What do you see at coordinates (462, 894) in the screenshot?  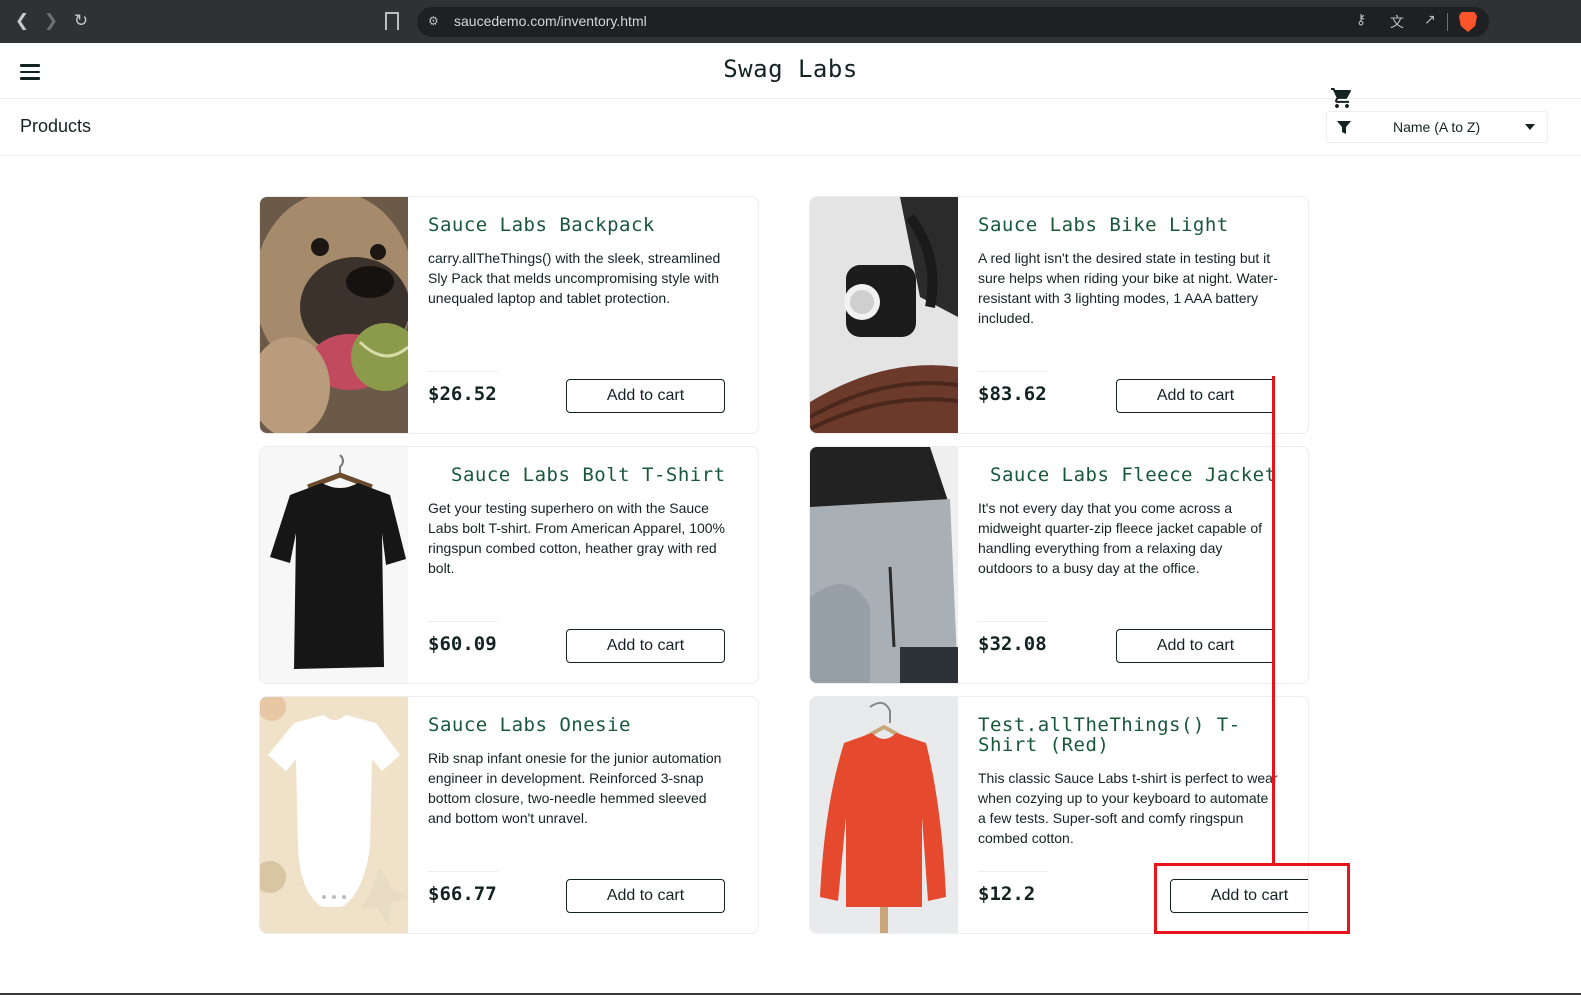 I see `item-price: $66.77` at bounding box center [462, 894].